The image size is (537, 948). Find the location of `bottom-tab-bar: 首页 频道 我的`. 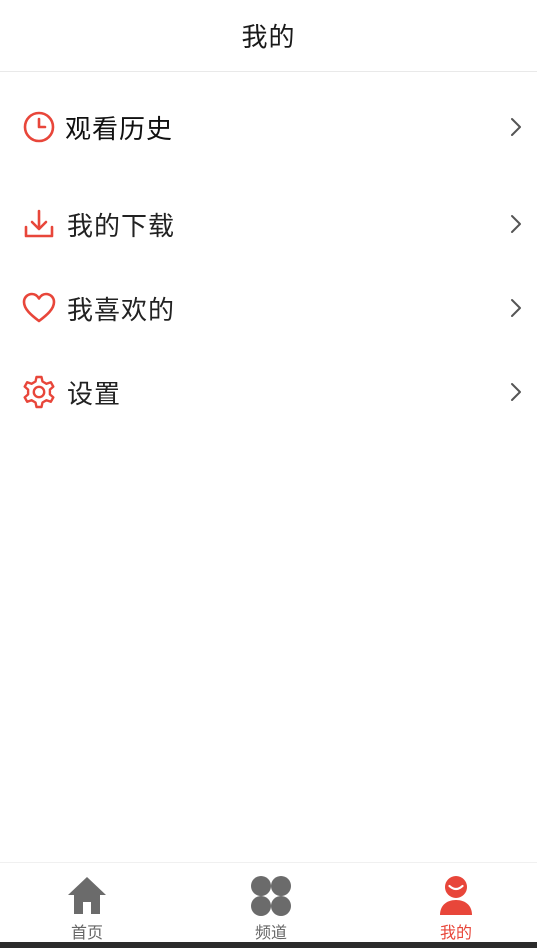

bottom-tab-bar: 首页 频道 我的 is located at coordinates (268, 902).